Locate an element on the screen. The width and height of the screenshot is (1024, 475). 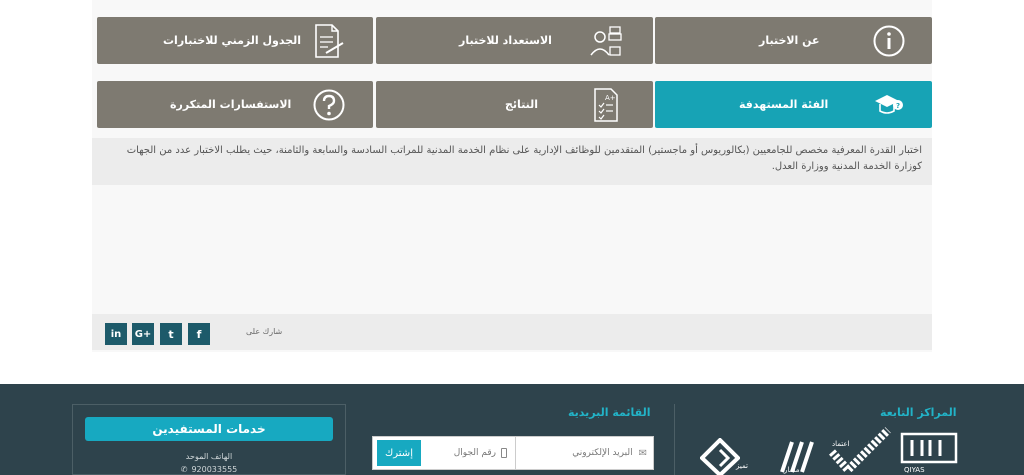
email-field: البريد الإلكتروني ✉ is located at coordinates (584, 453).